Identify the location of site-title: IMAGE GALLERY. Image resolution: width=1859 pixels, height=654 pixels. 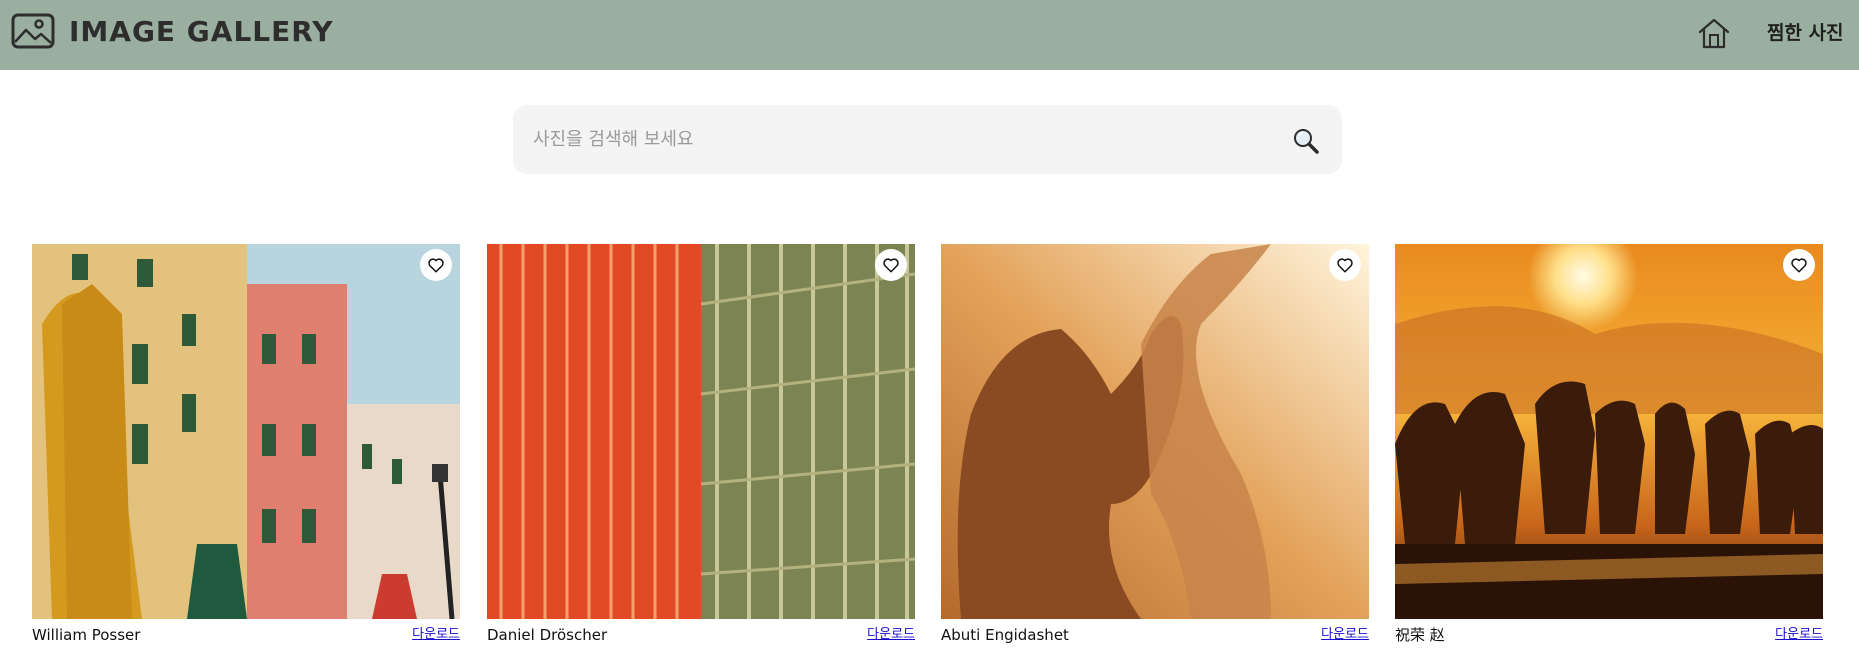
(201, 32).